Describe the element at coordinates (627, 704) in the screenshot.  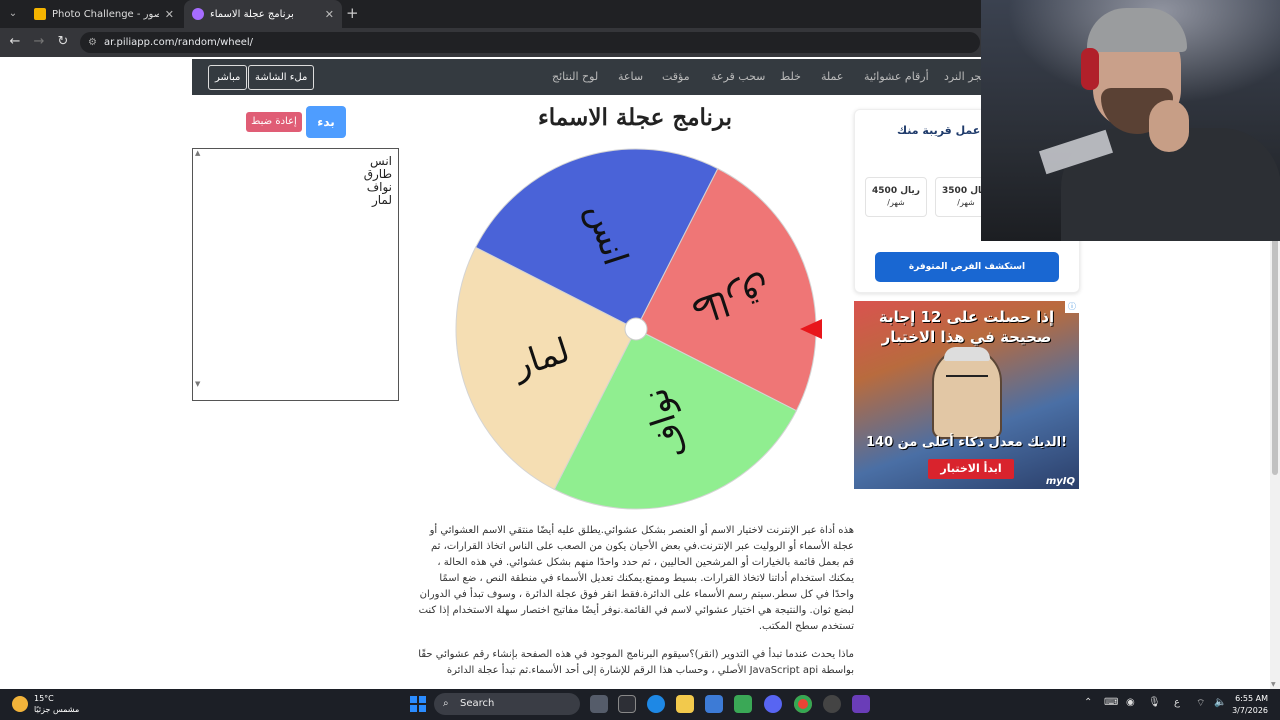
I see `terminal-icon` at that location.